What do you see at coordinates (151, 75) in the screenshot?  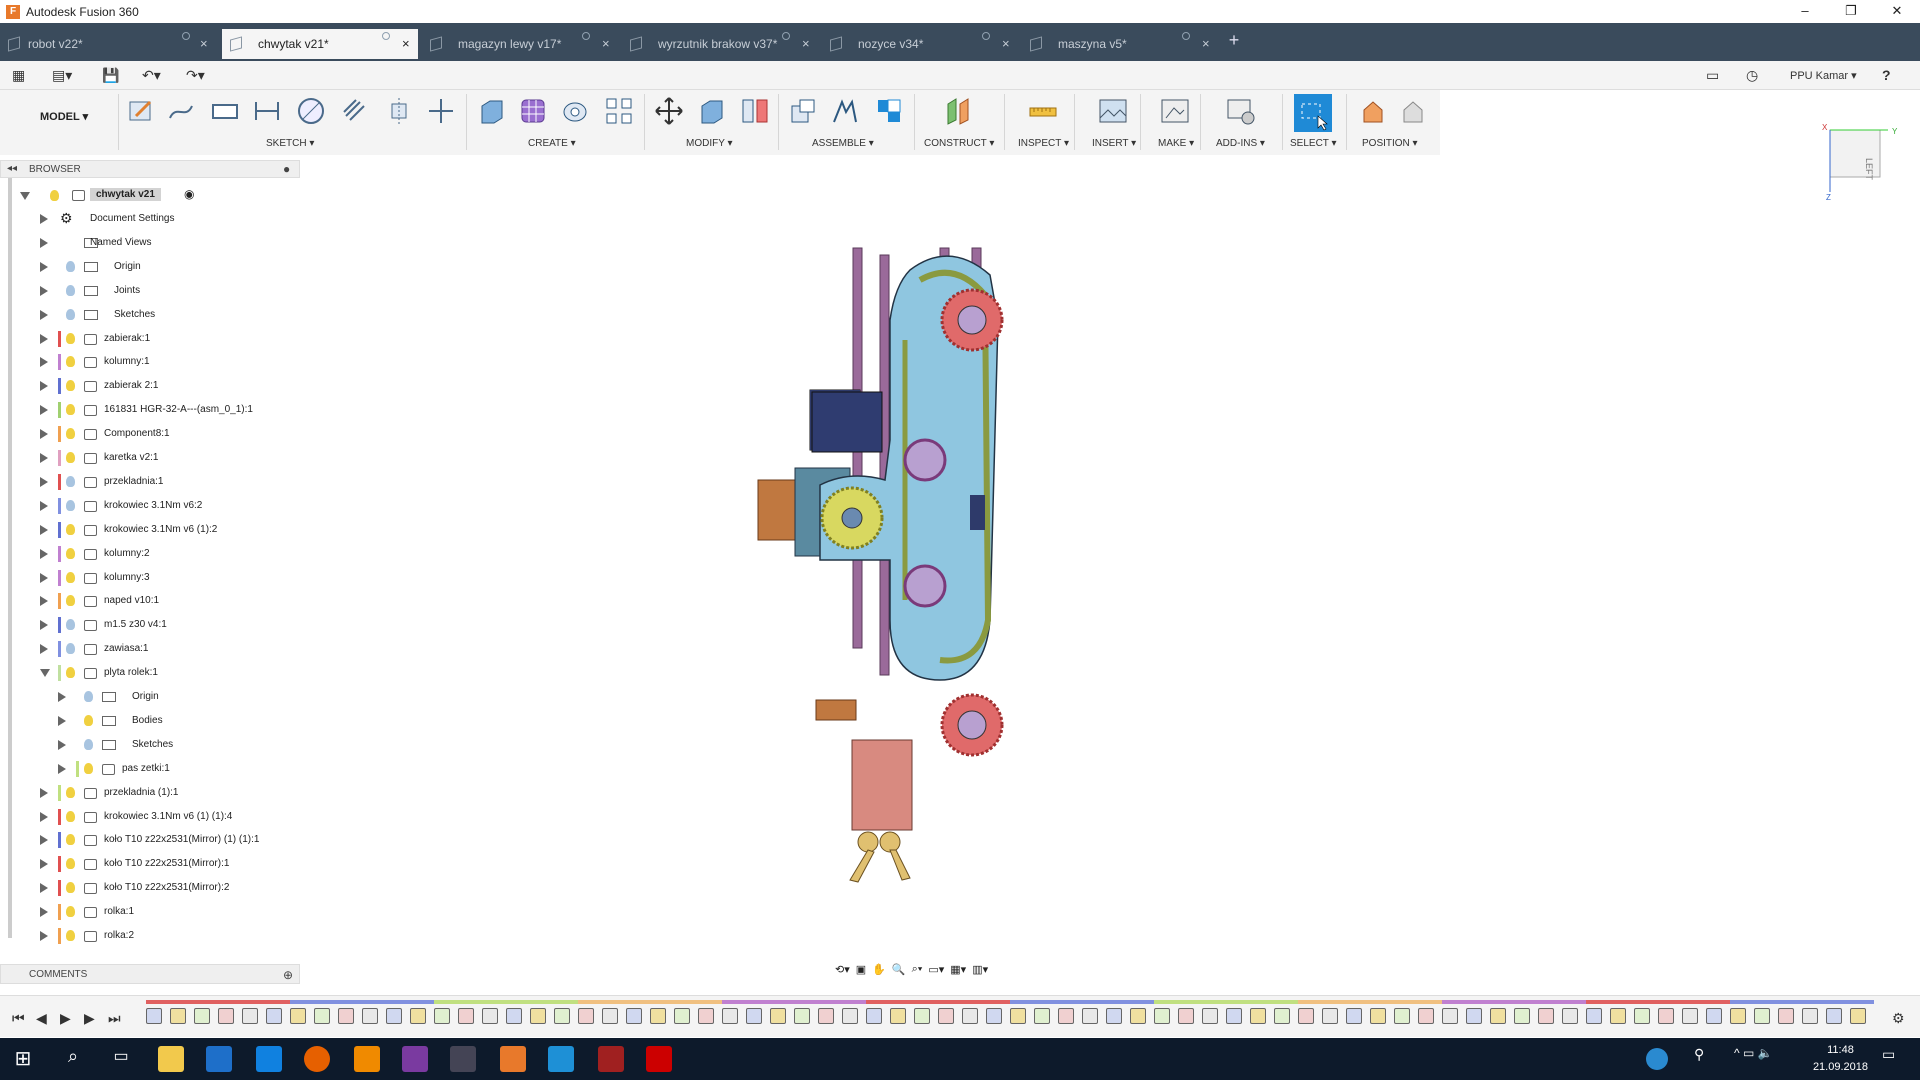 I see `undo-icon: ↶▾` at bounding box center [151, 75].